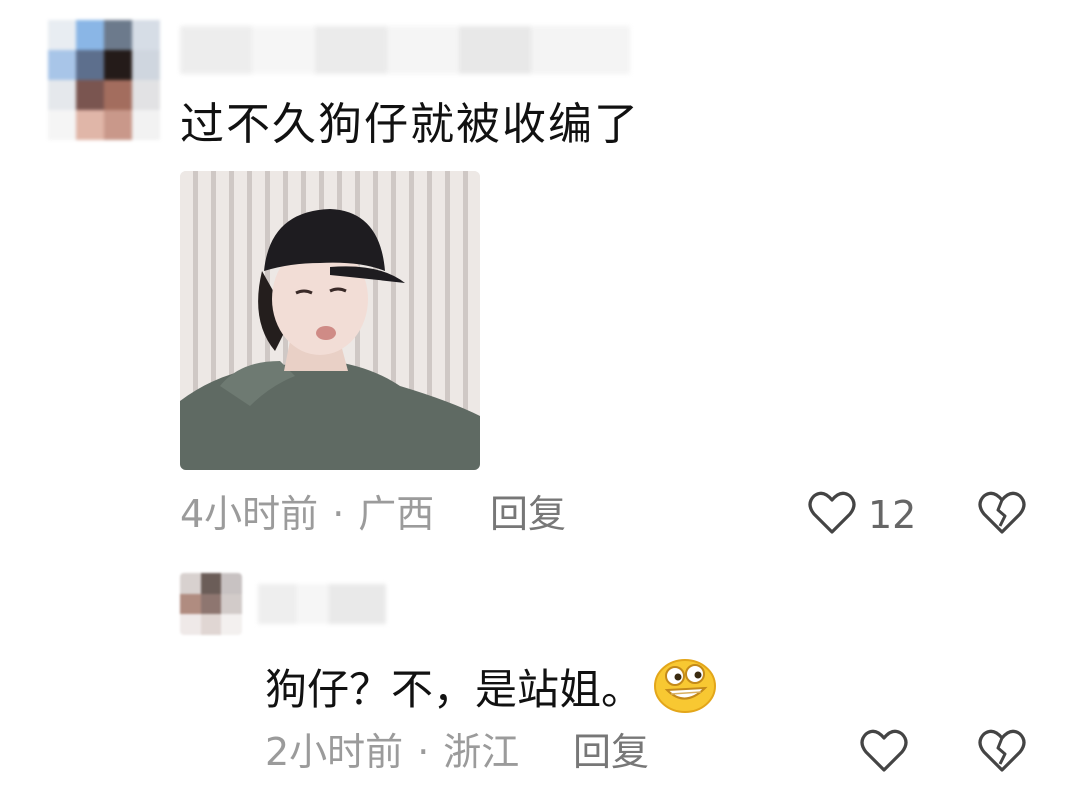  Describe the element at coordinates (528, 514) in the screenshot. I see `reply-button: 回复` at that location.